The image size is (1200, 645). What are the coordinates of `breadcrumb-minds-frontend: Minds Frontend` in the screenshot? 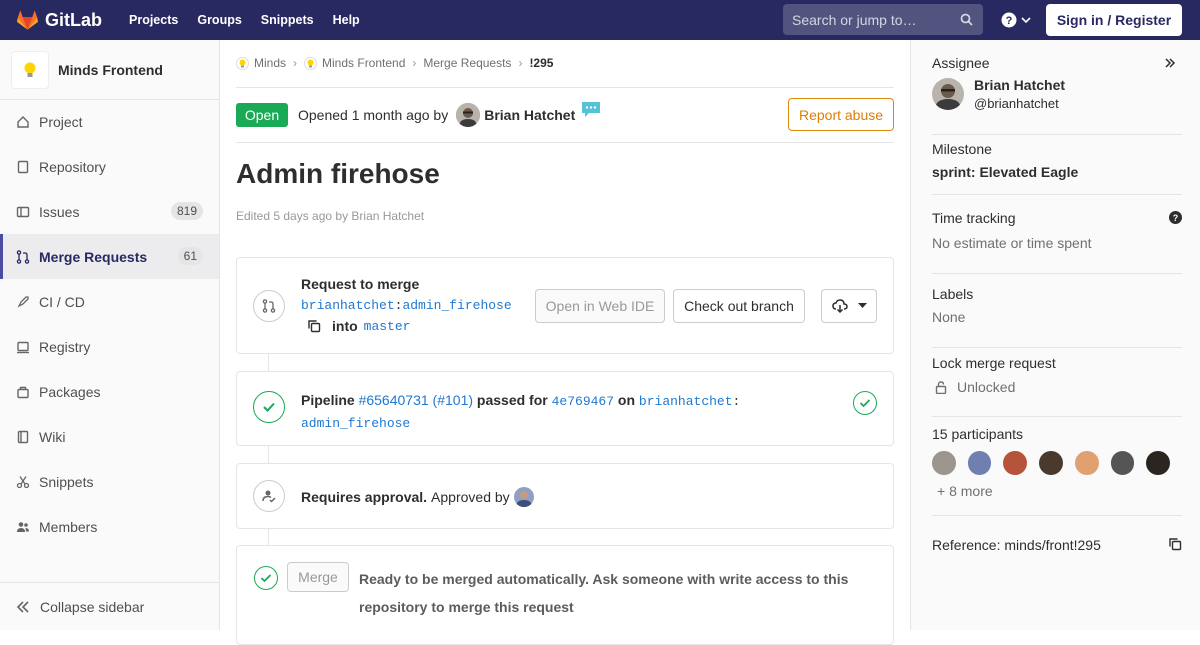 It's located at (363, 63).